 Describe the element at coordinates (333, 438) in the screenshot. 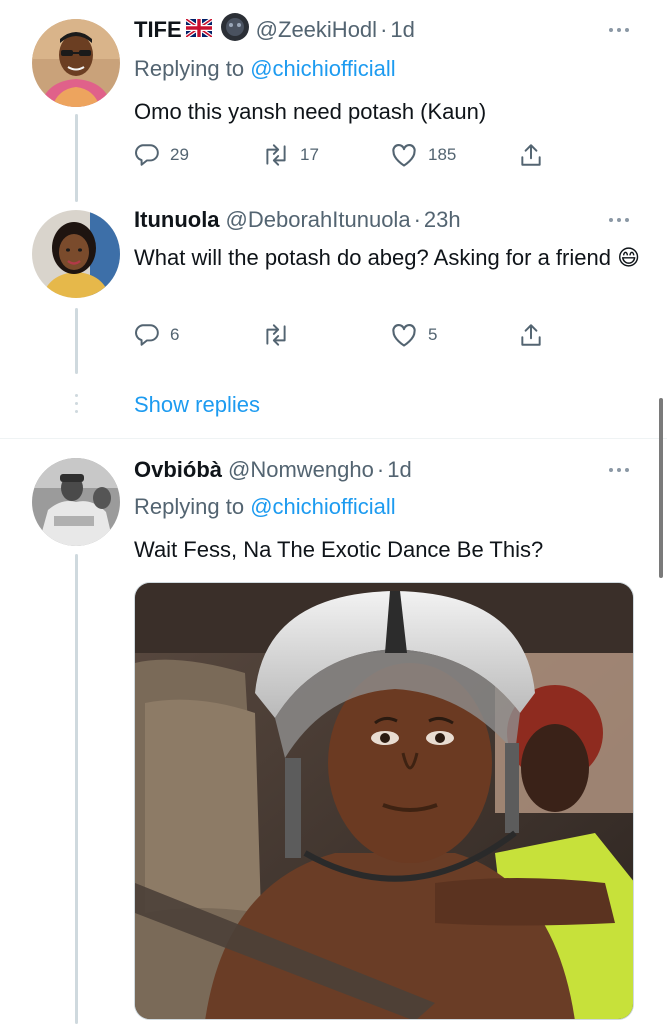

I see `divider` at that location.